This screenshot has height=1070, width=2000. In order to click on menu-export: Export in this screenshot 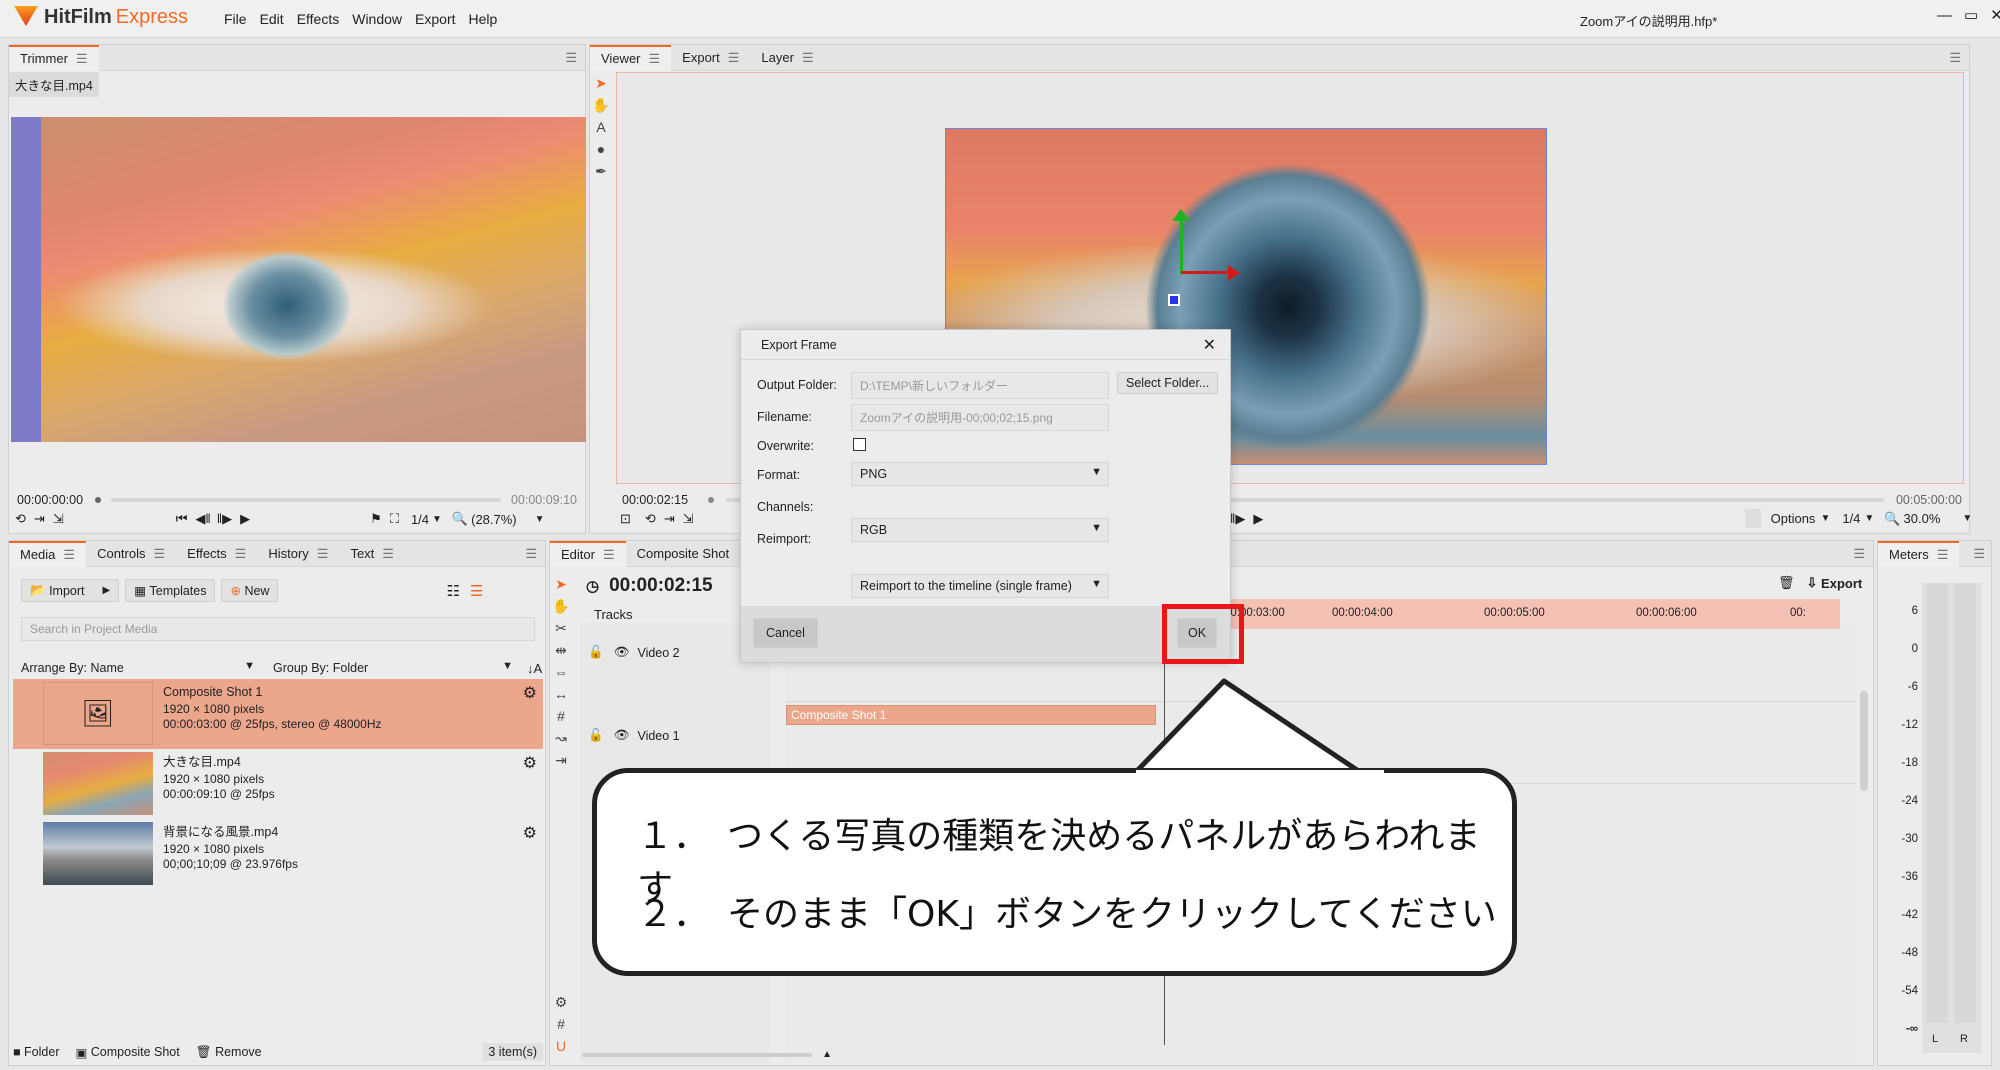, I will do `click(435, 19)`.